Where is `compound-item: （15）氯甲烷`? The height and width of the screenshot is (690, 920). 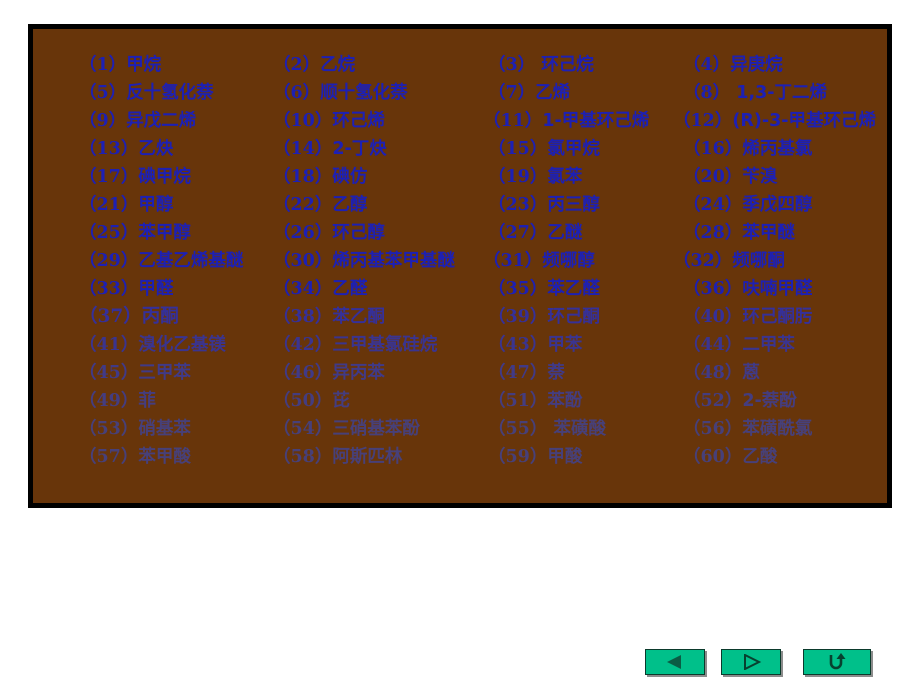 compound-item: （15）氯甲烷 is located at coordinates (544, 149).